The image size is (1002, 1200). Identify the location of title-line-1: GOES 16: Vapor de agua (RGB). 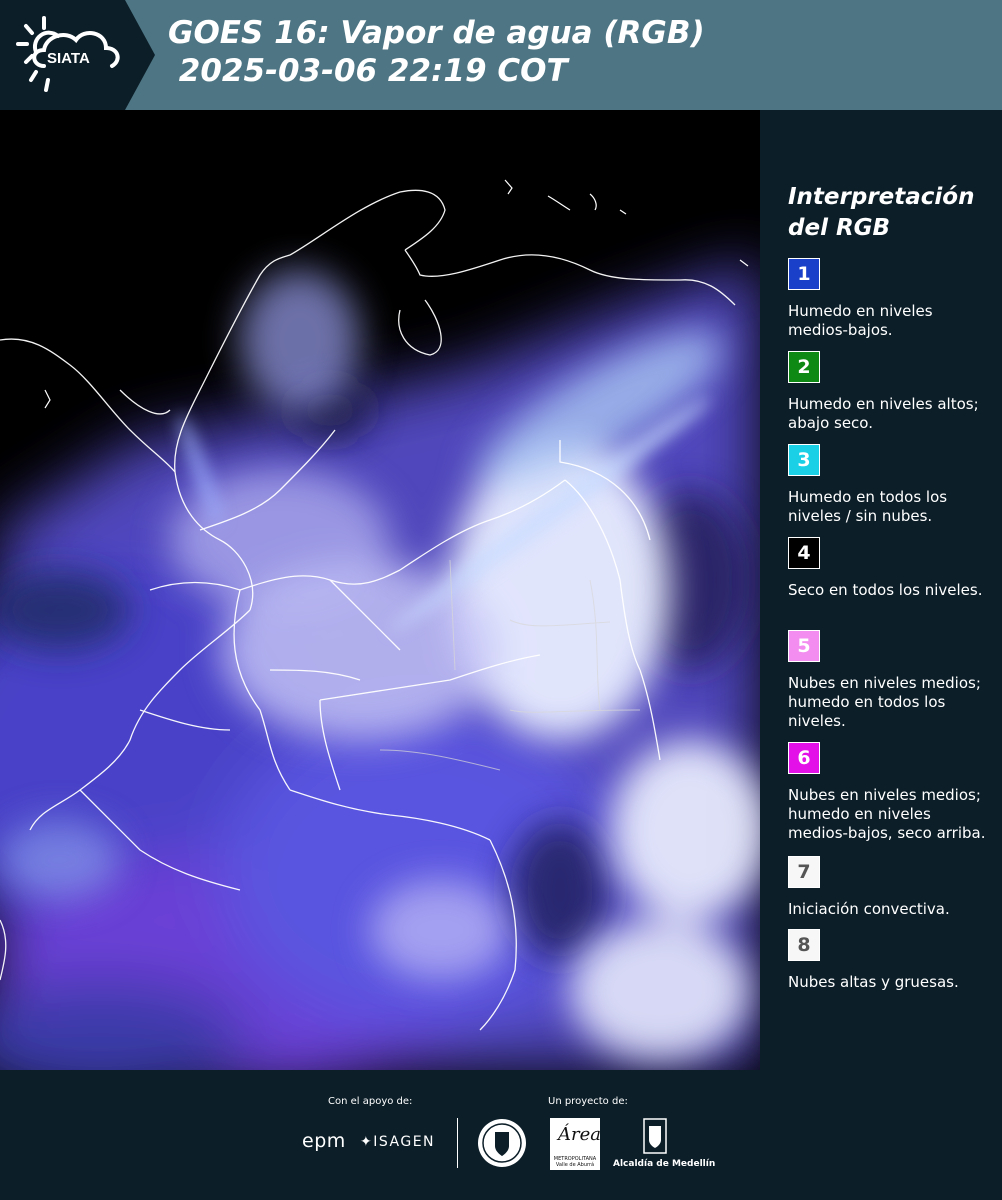
(436, 33).